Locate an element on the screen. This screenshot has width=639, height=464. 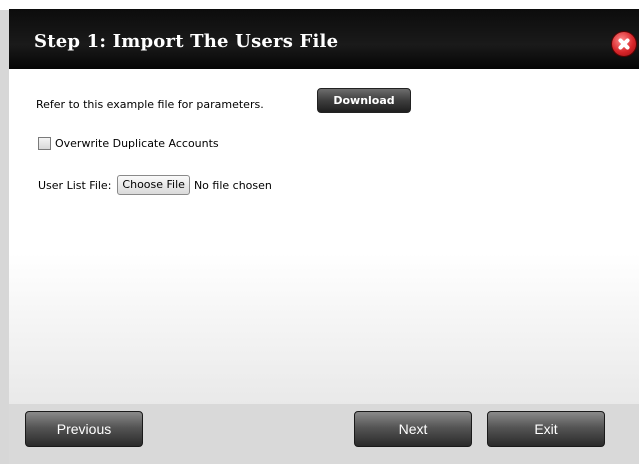
overwrite-row: Overwrite Duplicate Accounts is located at coordinates (128, 143).